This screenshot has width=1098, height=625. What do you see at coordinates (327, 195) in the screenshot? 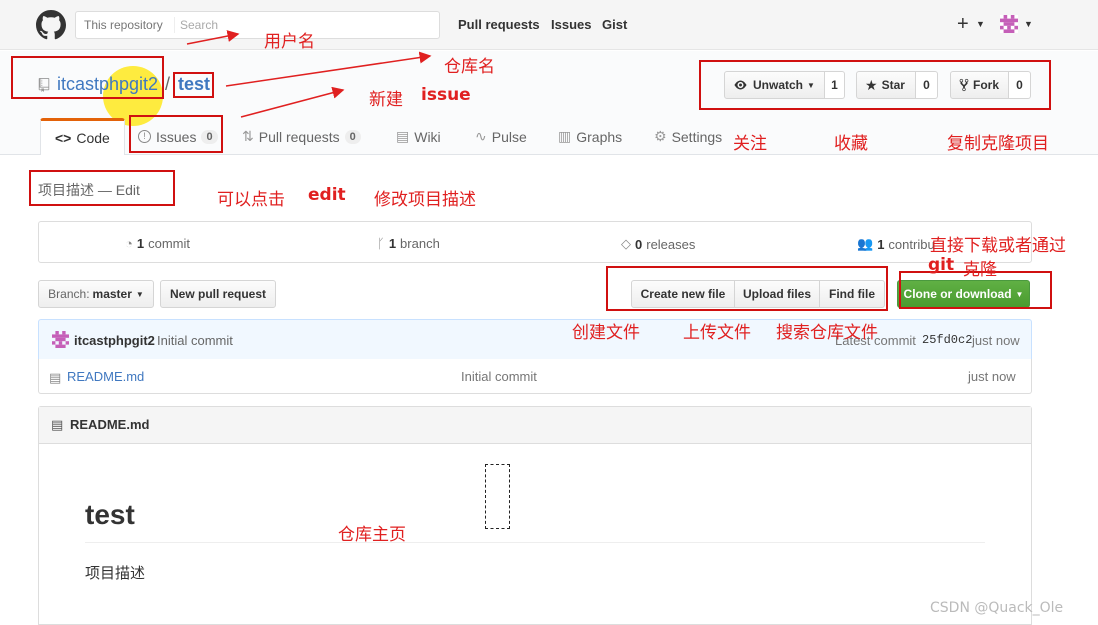
I see `annotation-edit-b: edit` at bounding box center [327, 195].